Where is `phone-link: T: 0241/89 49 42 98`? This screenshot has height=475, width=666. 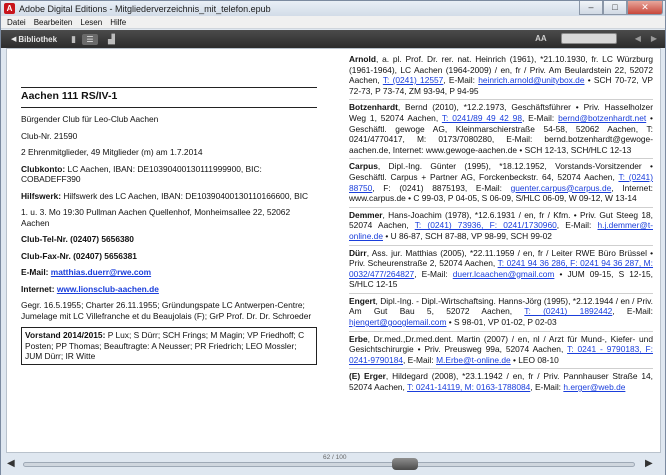
phone-link: T: 0241/89 49 42 98 is located at coordinates (482, 118).